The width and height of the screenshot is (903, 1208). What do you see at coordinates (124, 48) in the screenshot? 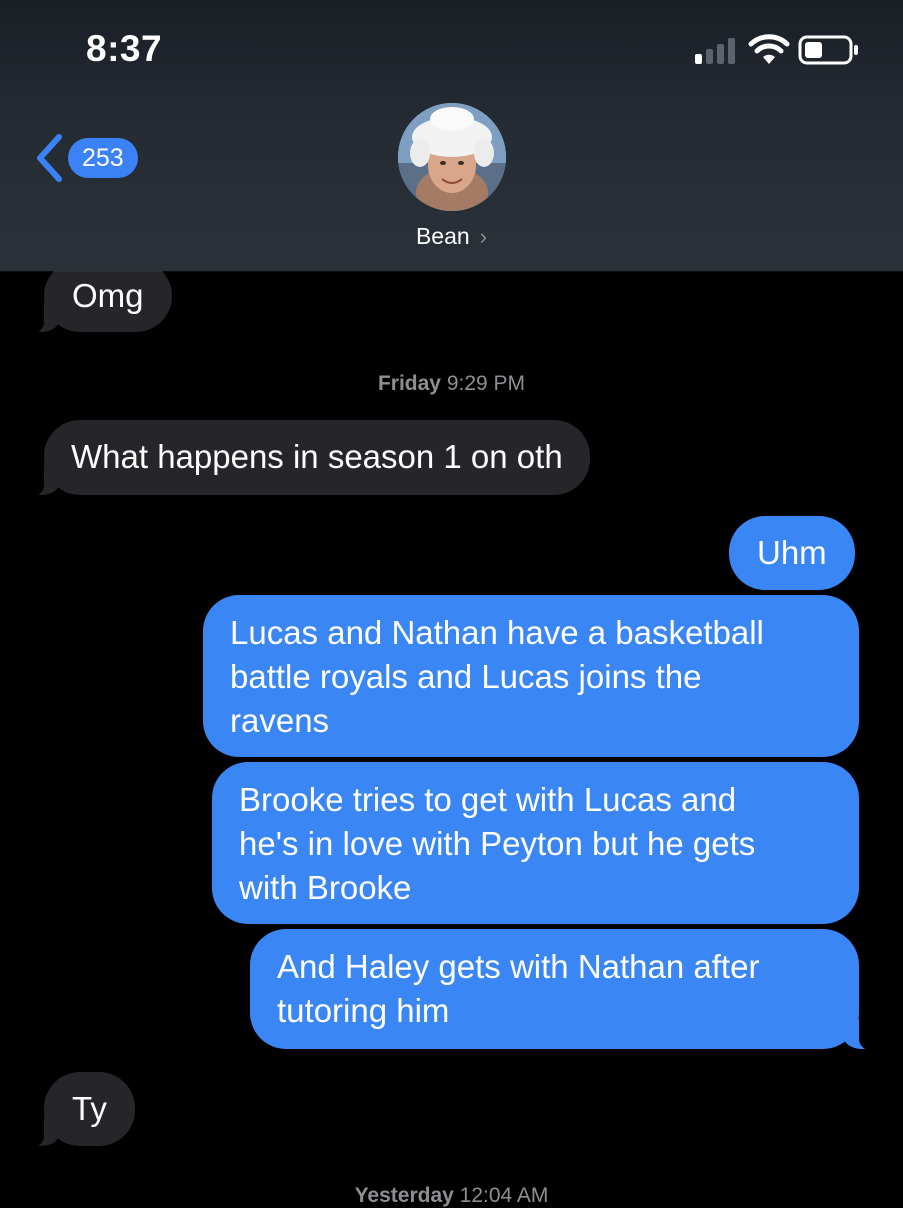
I see `status-time: 8:37` at bounding box center [124, 48].